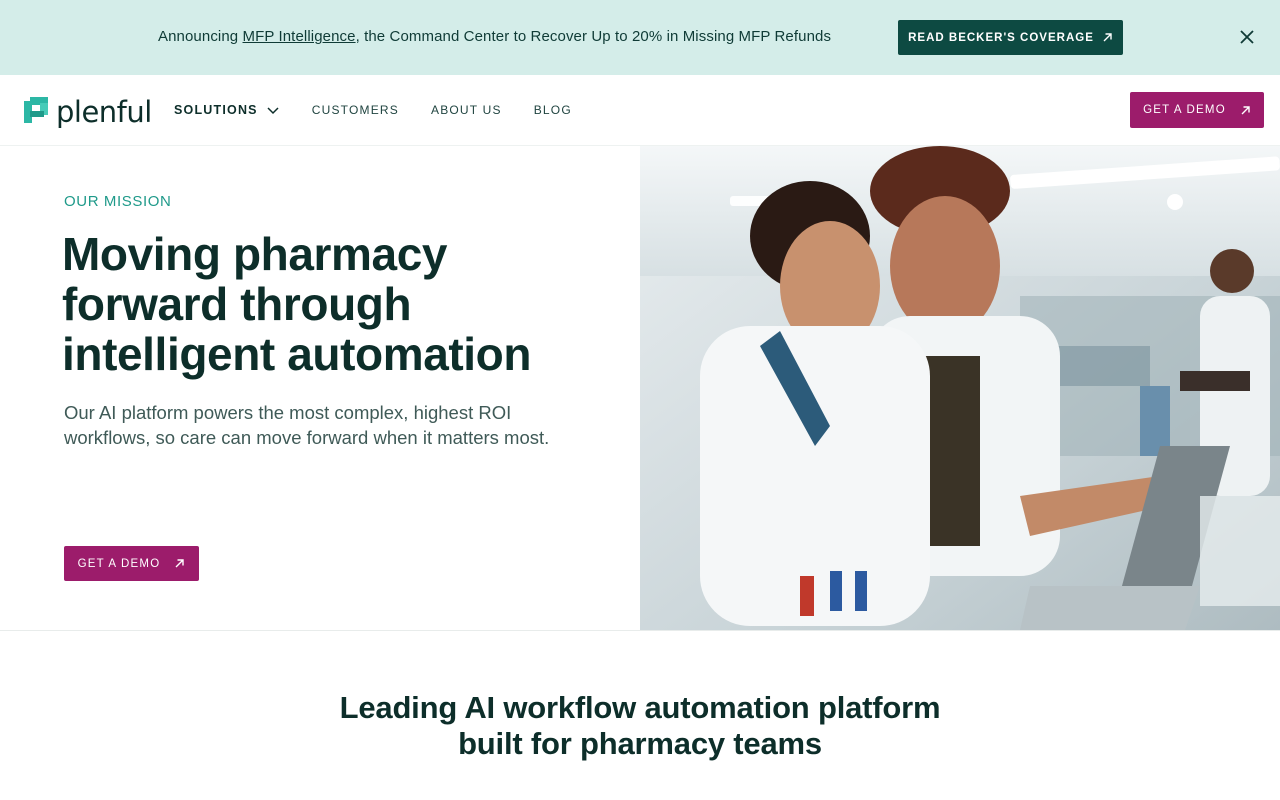 The height and width of the screenshot is (800, 1280). I want to click on header-get-demo-button: GET A DEMO, so click(1197, 110).